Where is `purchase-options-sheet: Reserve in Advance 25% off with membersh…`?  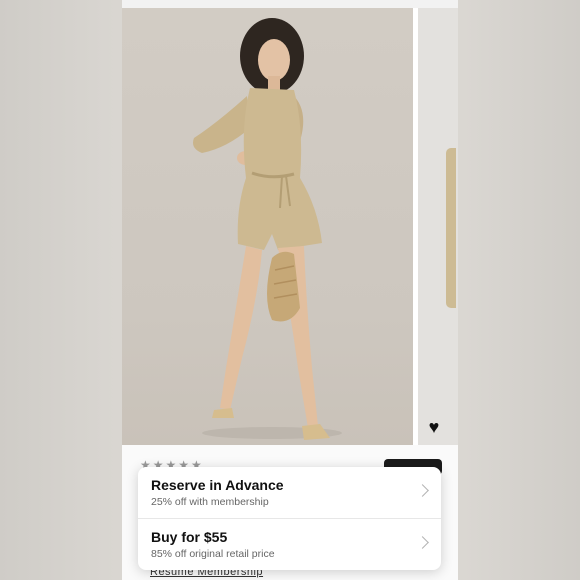
purchase-options-sheet: Reserve in Advance 25% off with membersh… is located at coordinates (289, 518).